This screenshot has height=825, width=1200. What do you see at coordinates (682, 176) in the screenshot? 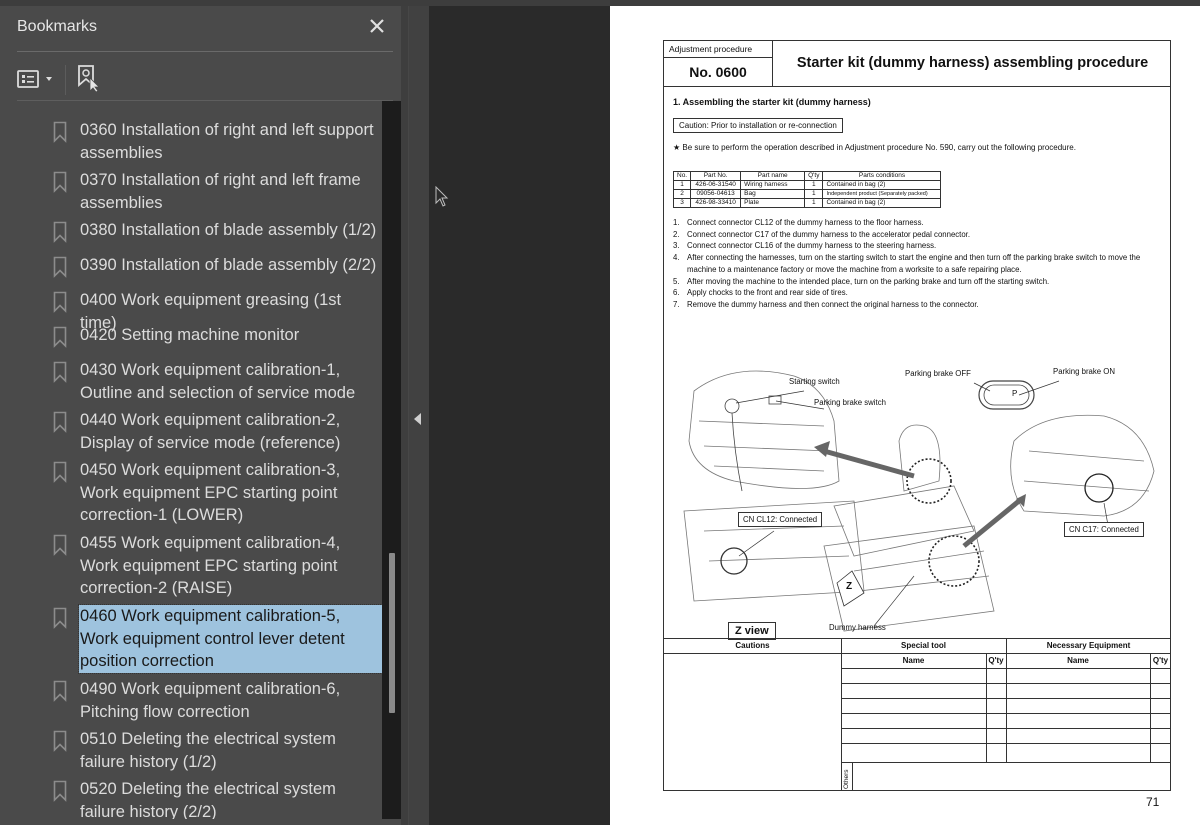
I see `col-no: No.` at bounding box center [682, 176].